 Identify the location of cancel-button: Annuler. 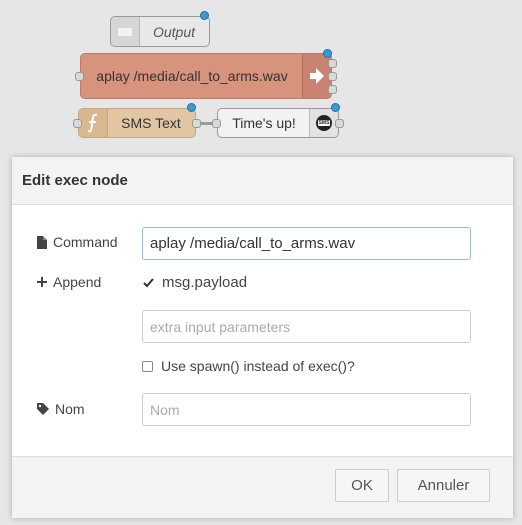
(443, 485).